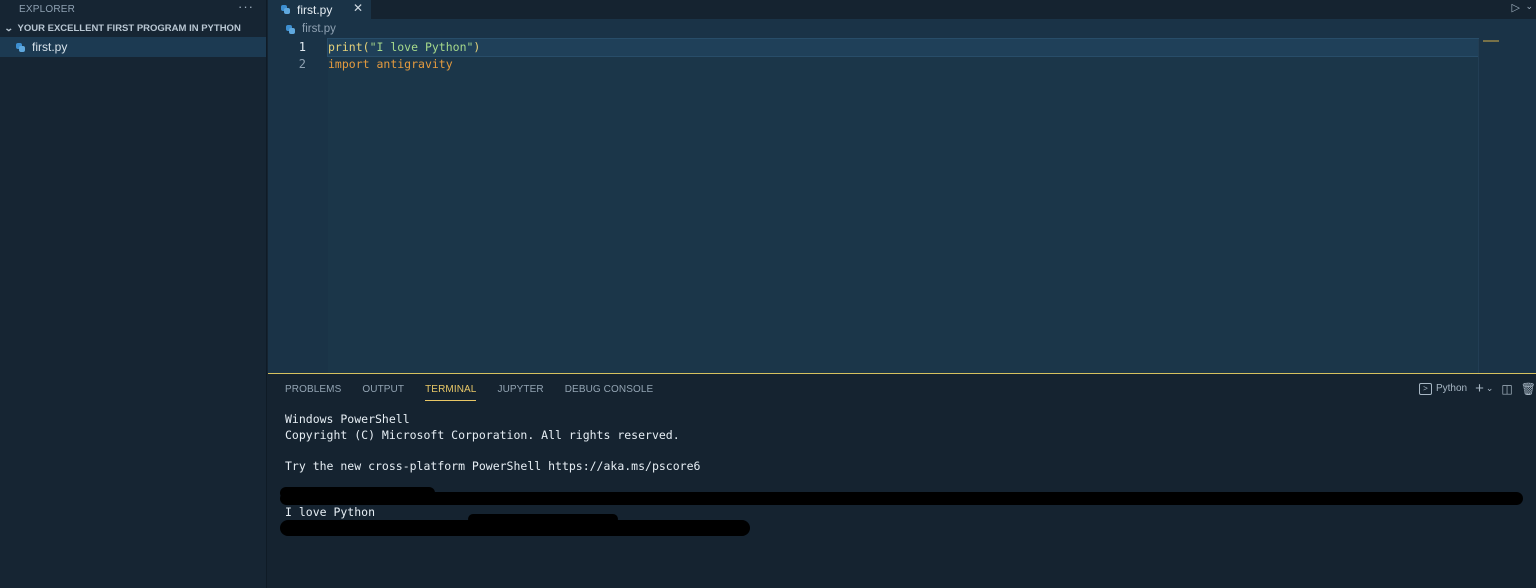  I want to click on terminal-selector: > Python, so click(1443, 388).